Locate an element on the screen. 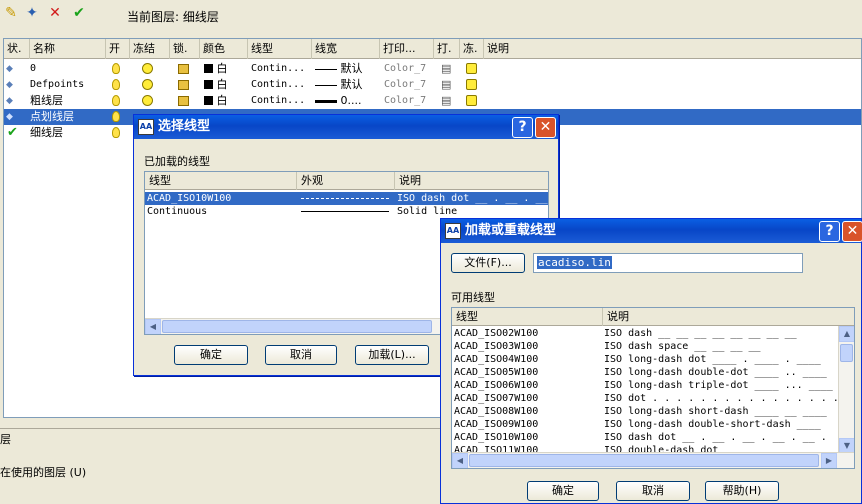 Image resolution: width=862 pixels, height=504 pixels. layer-status-icon: ◆ is located at coordinates (9, 85).